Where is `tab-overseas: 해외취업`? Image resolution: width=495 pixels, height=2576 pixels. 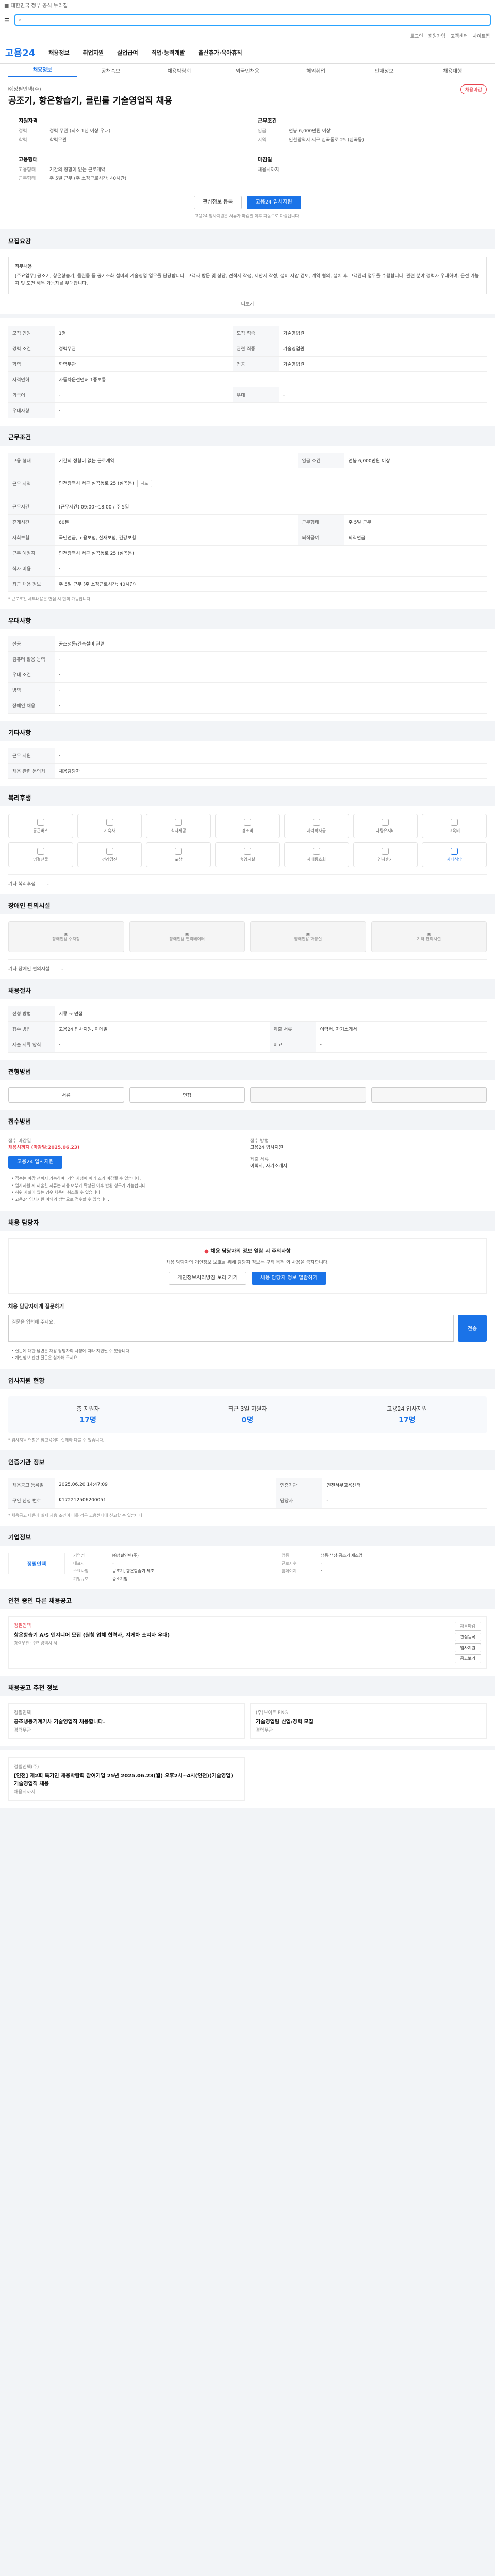
tab-overseas: 해외취업 is located at coordinates (316, 70).